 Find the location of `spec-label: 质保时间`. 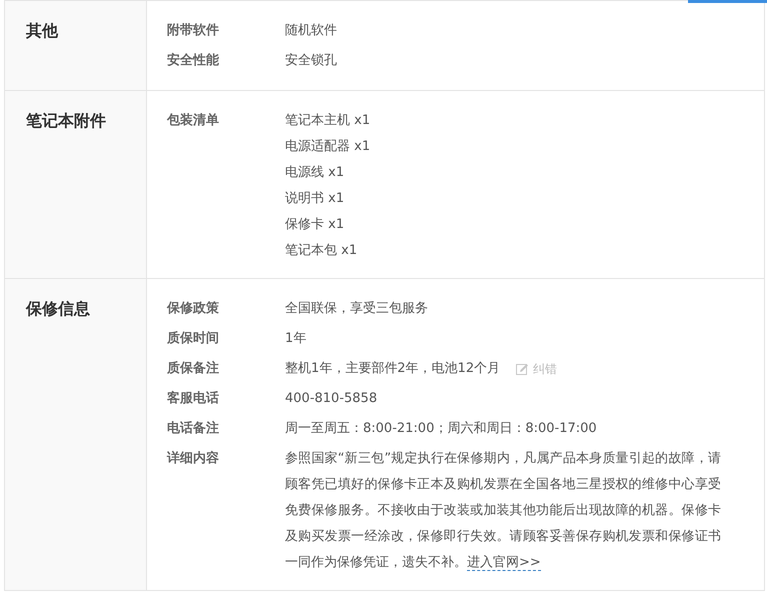

spec-label: 质保时间 is located at coordinates (193, 339).